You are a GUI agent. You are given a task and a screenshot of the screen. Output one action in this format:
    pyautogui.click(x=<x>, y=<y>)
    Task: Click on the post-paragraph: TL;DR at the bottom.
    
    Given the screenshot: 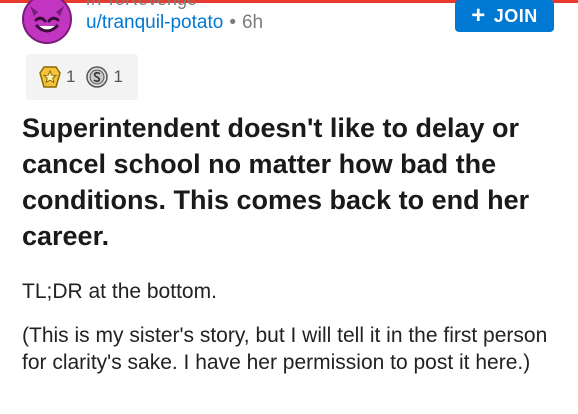 What is the action you would take?
    pyautogui.click(x=119, y=291)
    